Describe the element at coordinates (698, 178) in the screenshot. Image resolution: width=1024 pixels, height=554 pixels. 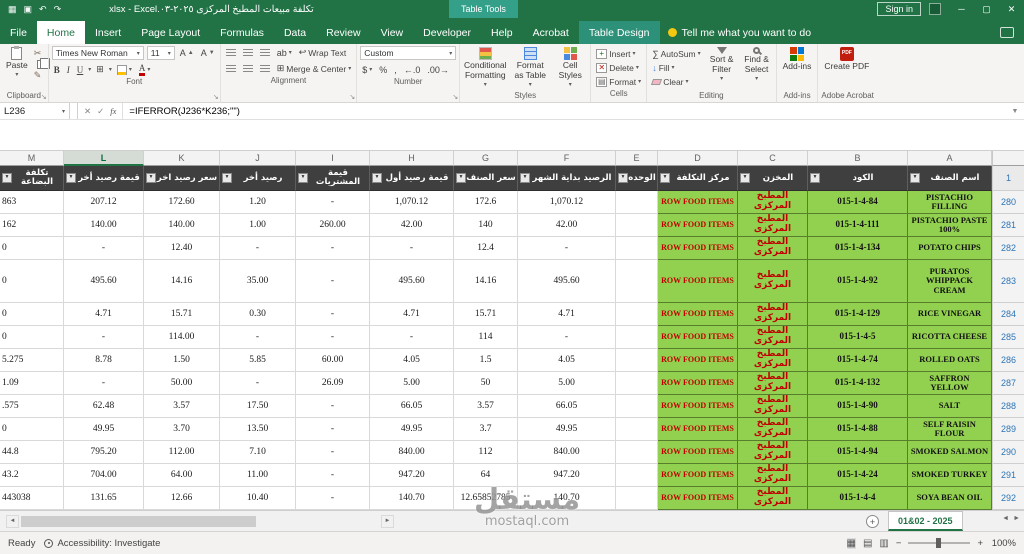
I see `table-column-header: ▼ مركز التكلفة` at that location.